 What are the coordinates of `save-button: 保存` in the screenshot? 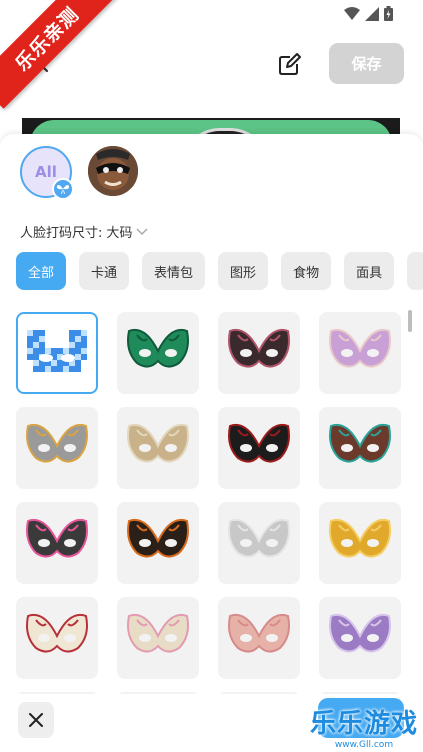 It's located at (366, 63).